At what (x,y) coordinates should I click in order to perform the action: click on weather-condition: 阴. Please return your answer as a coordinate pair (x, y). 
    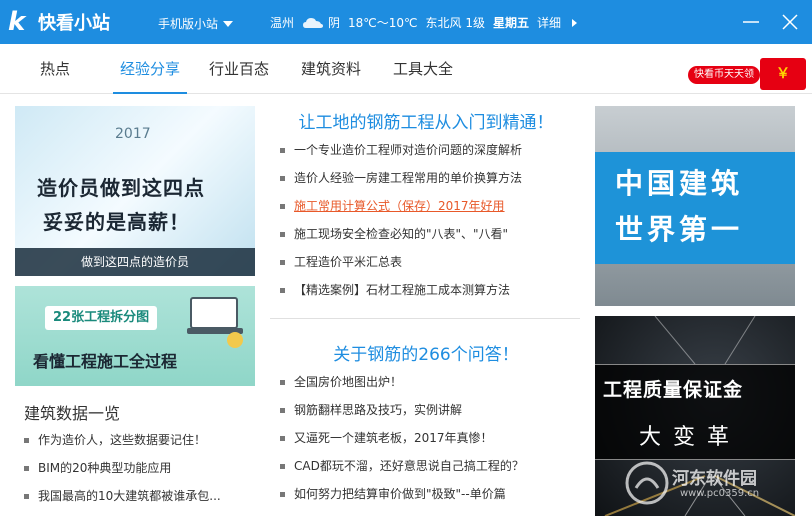
    Looking at the image, I should click on (334, 23).